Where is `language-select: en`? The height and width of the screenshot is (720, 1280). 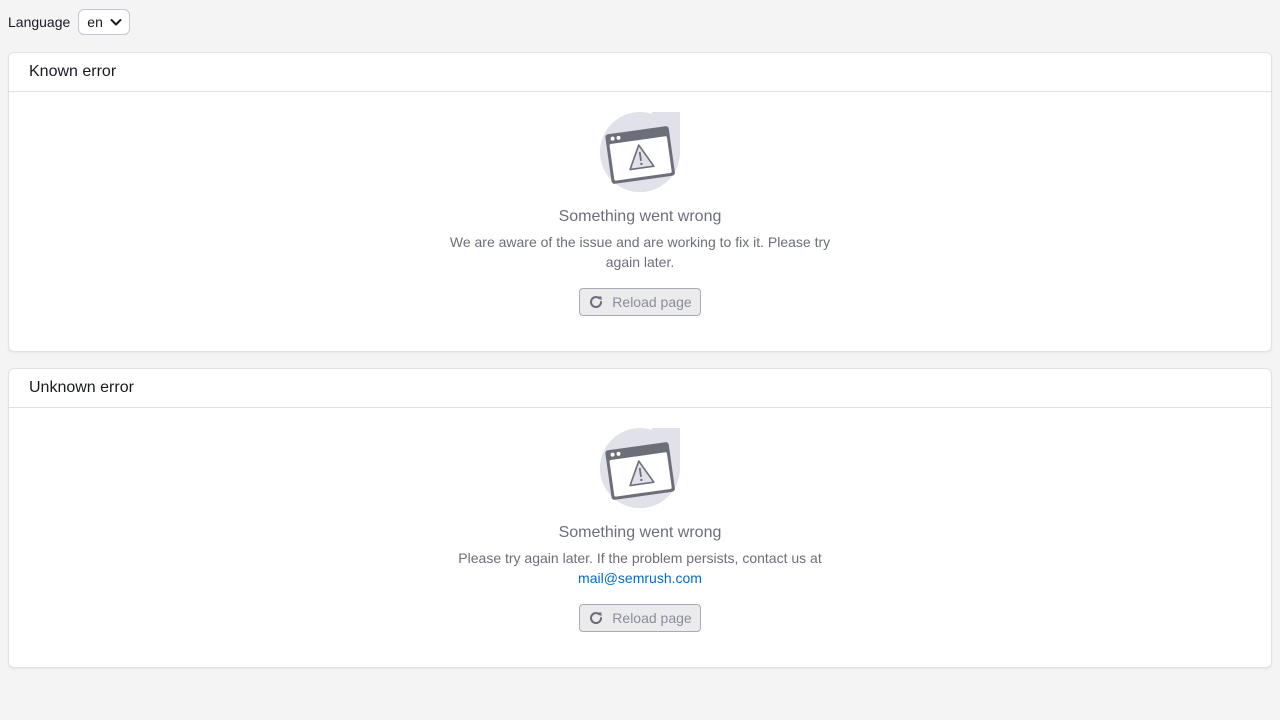 language-select: en is located at coordinates (104, 22).